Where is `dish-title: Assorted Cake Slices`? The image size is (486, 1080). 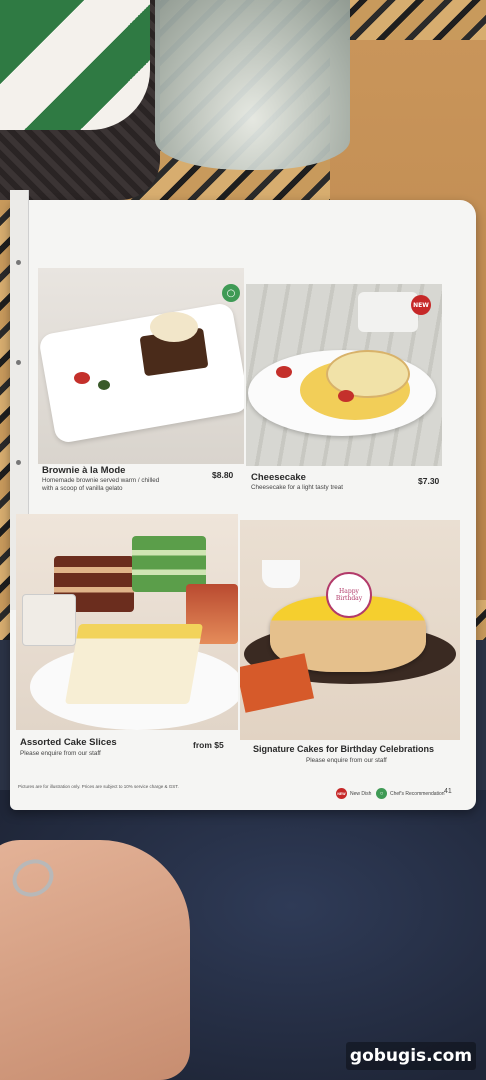
dish-title: Assorted Cake Slices is located at coordinates (68, 742).